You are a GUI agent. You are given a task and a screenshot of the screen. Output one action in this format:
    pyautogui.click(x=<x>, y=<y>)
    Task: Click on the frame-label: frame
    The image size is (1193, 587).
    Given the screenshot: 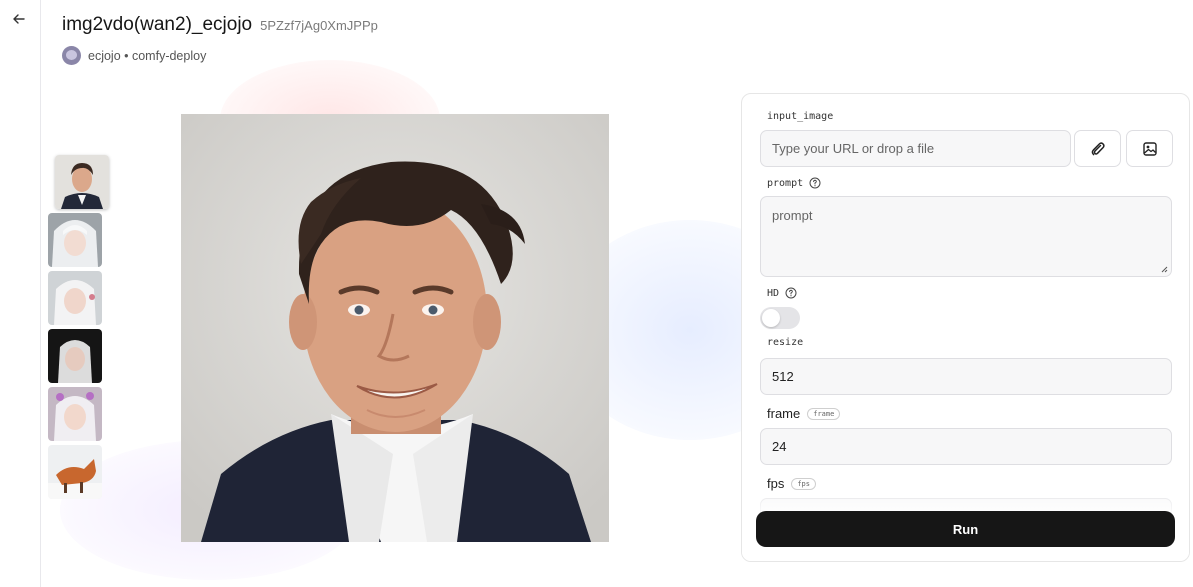 What is the action you would take?
    pyautogui.click(x=784, y=413)
    